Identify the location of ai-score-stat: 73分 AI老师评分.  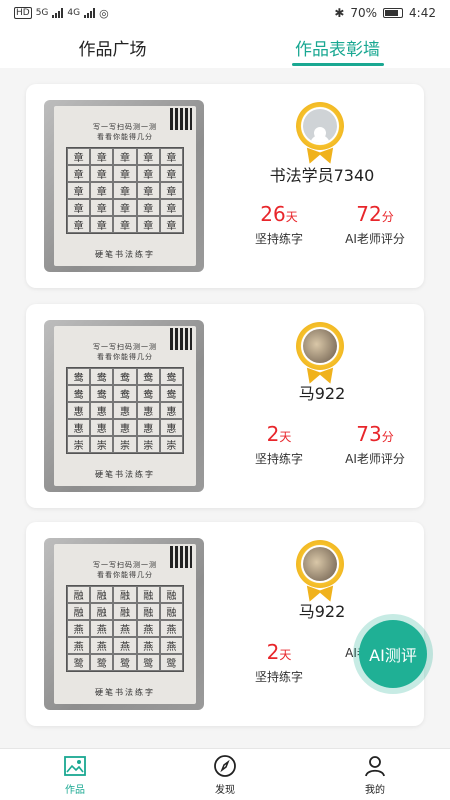
(375, 444).